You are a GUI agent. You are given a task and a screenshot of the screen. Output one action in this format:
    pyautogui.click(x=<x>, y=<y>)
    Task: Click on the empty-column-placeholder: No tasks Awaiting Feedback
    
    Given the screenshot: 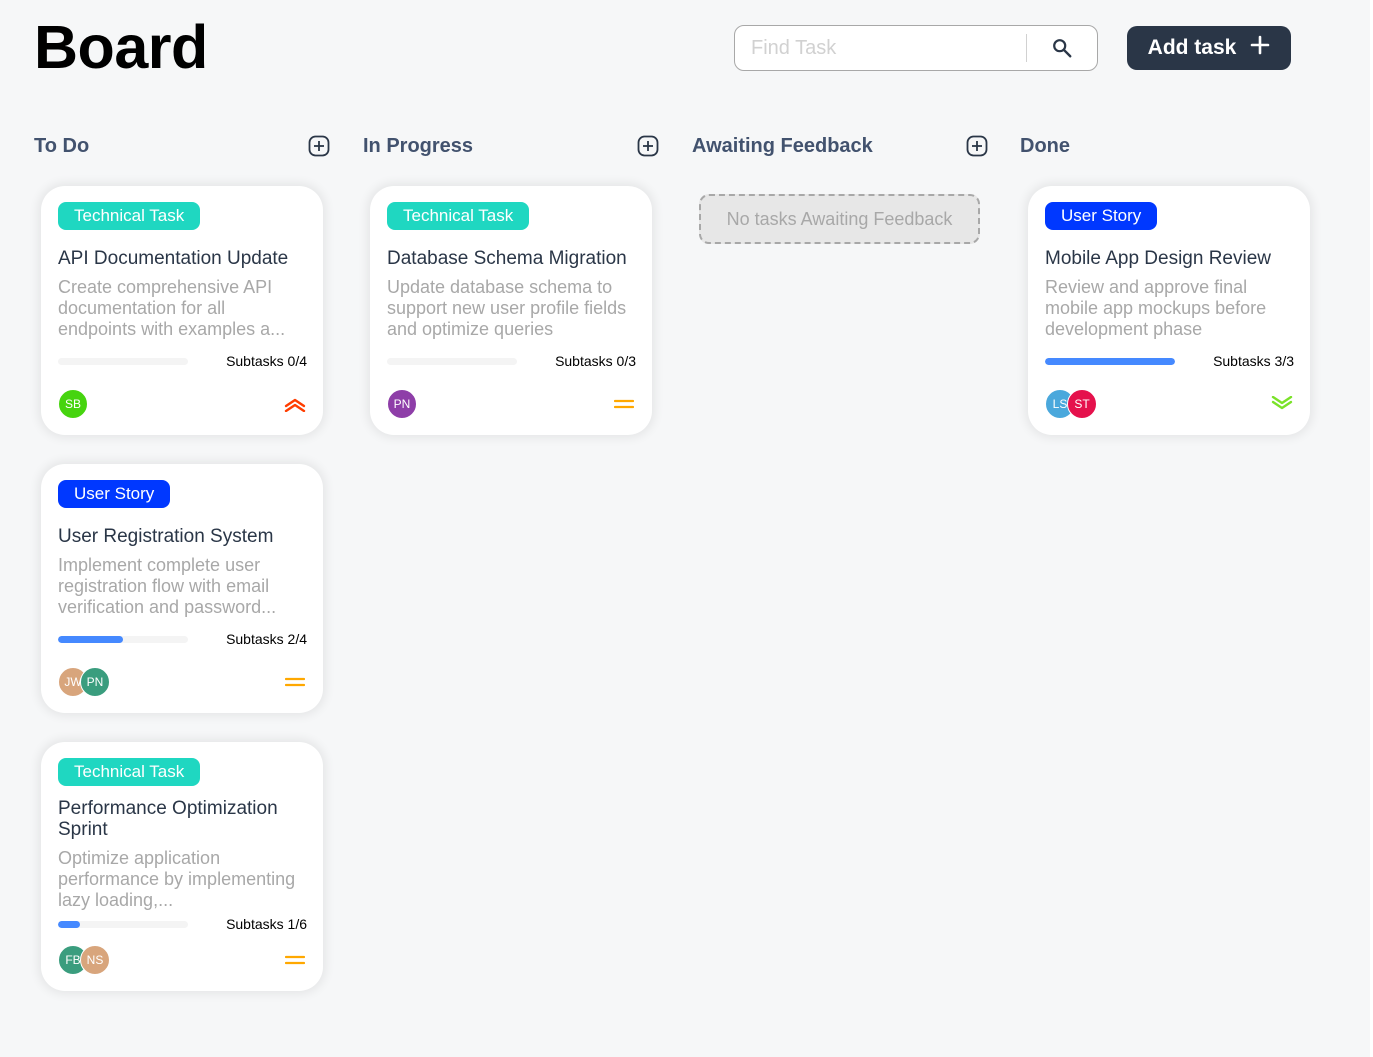 What is the action you would take?
    pyautogui.click(x=839, y=219)
    